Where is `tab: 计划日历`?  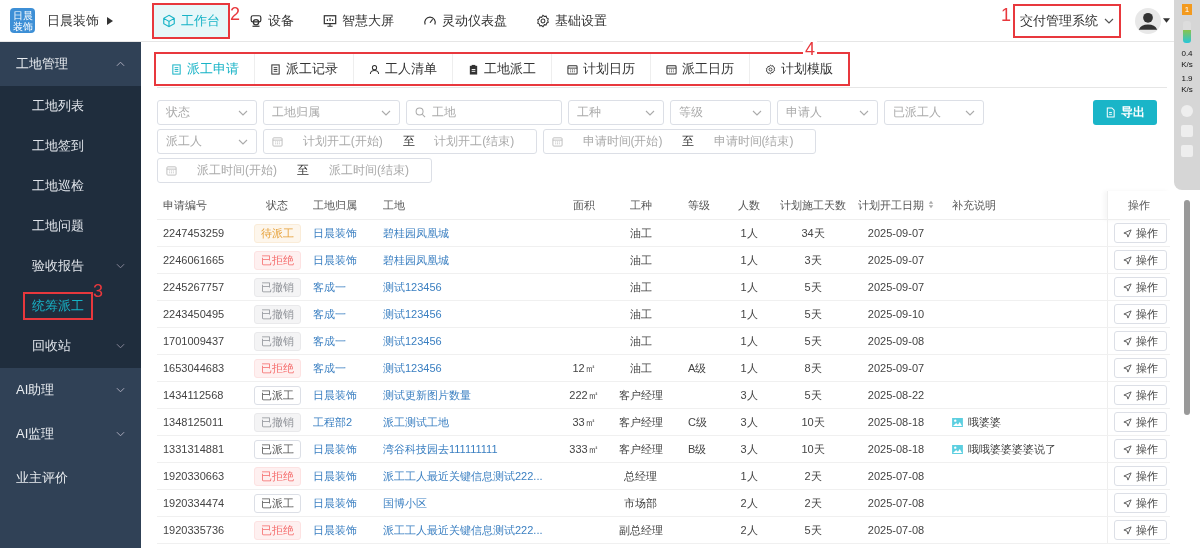 tab: 计划日历 is located at coordinates (601, 69).